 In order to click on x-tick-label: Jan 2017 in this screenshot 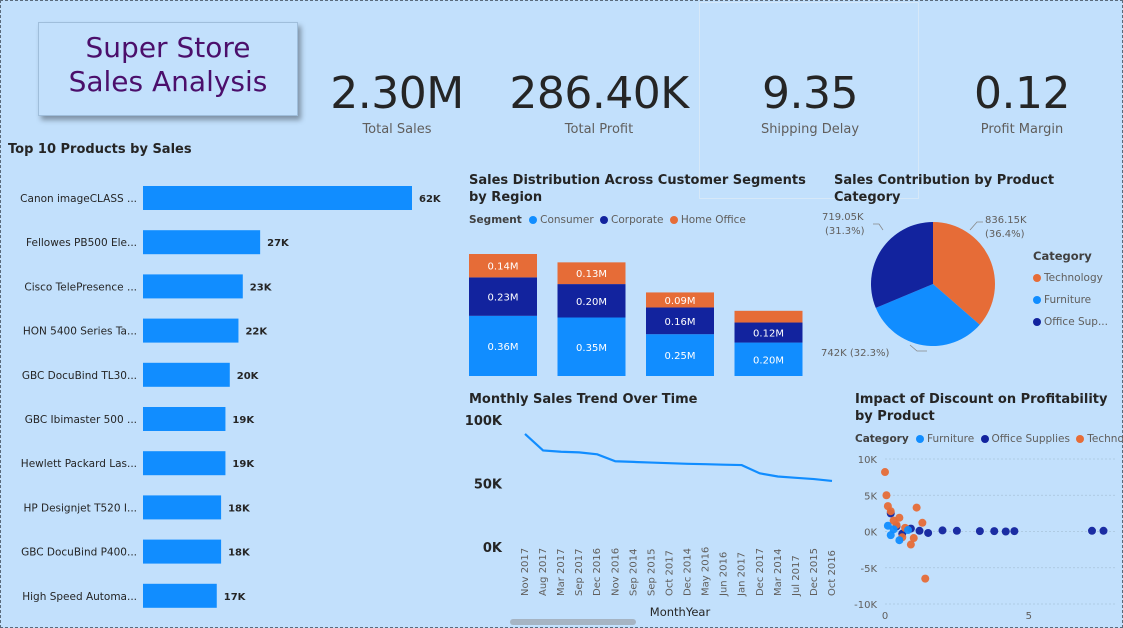, I will do `click(742, 574)`.